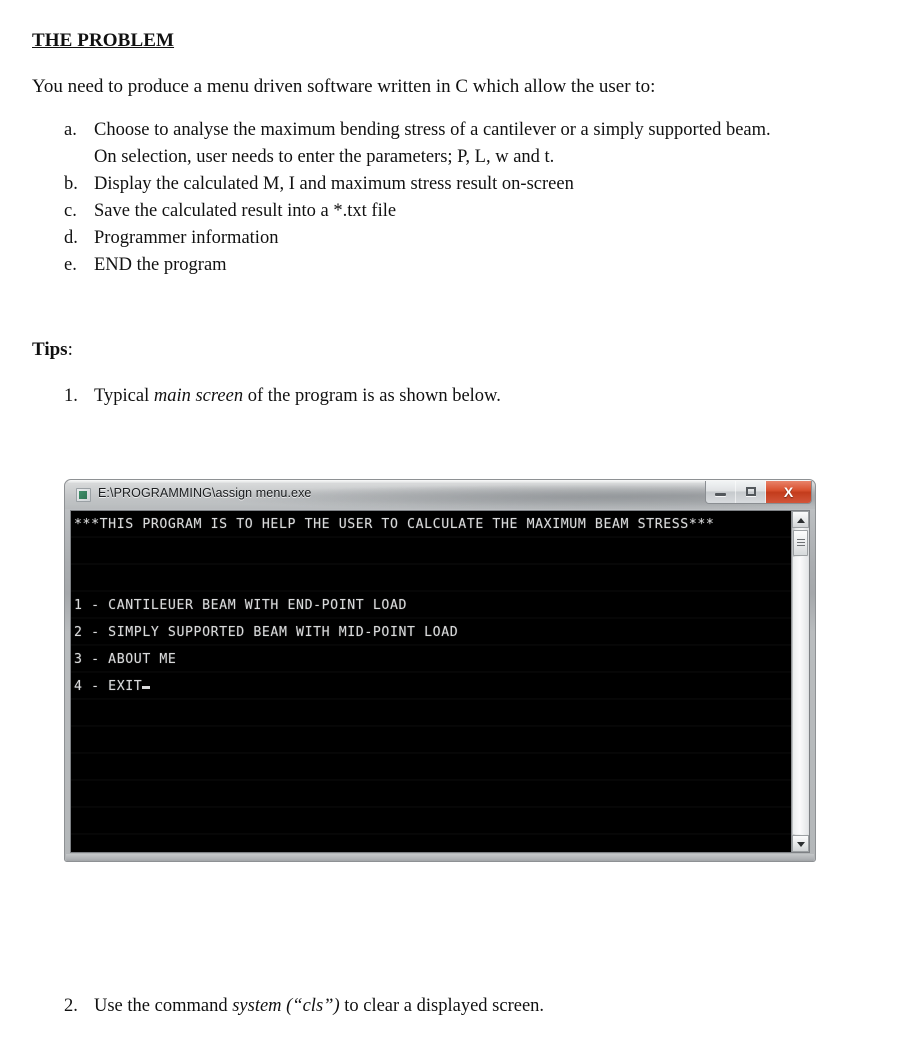  Describe the element at coordinates (465, 265) in the screenshot. I see `list-item: e. END the program` at that location.